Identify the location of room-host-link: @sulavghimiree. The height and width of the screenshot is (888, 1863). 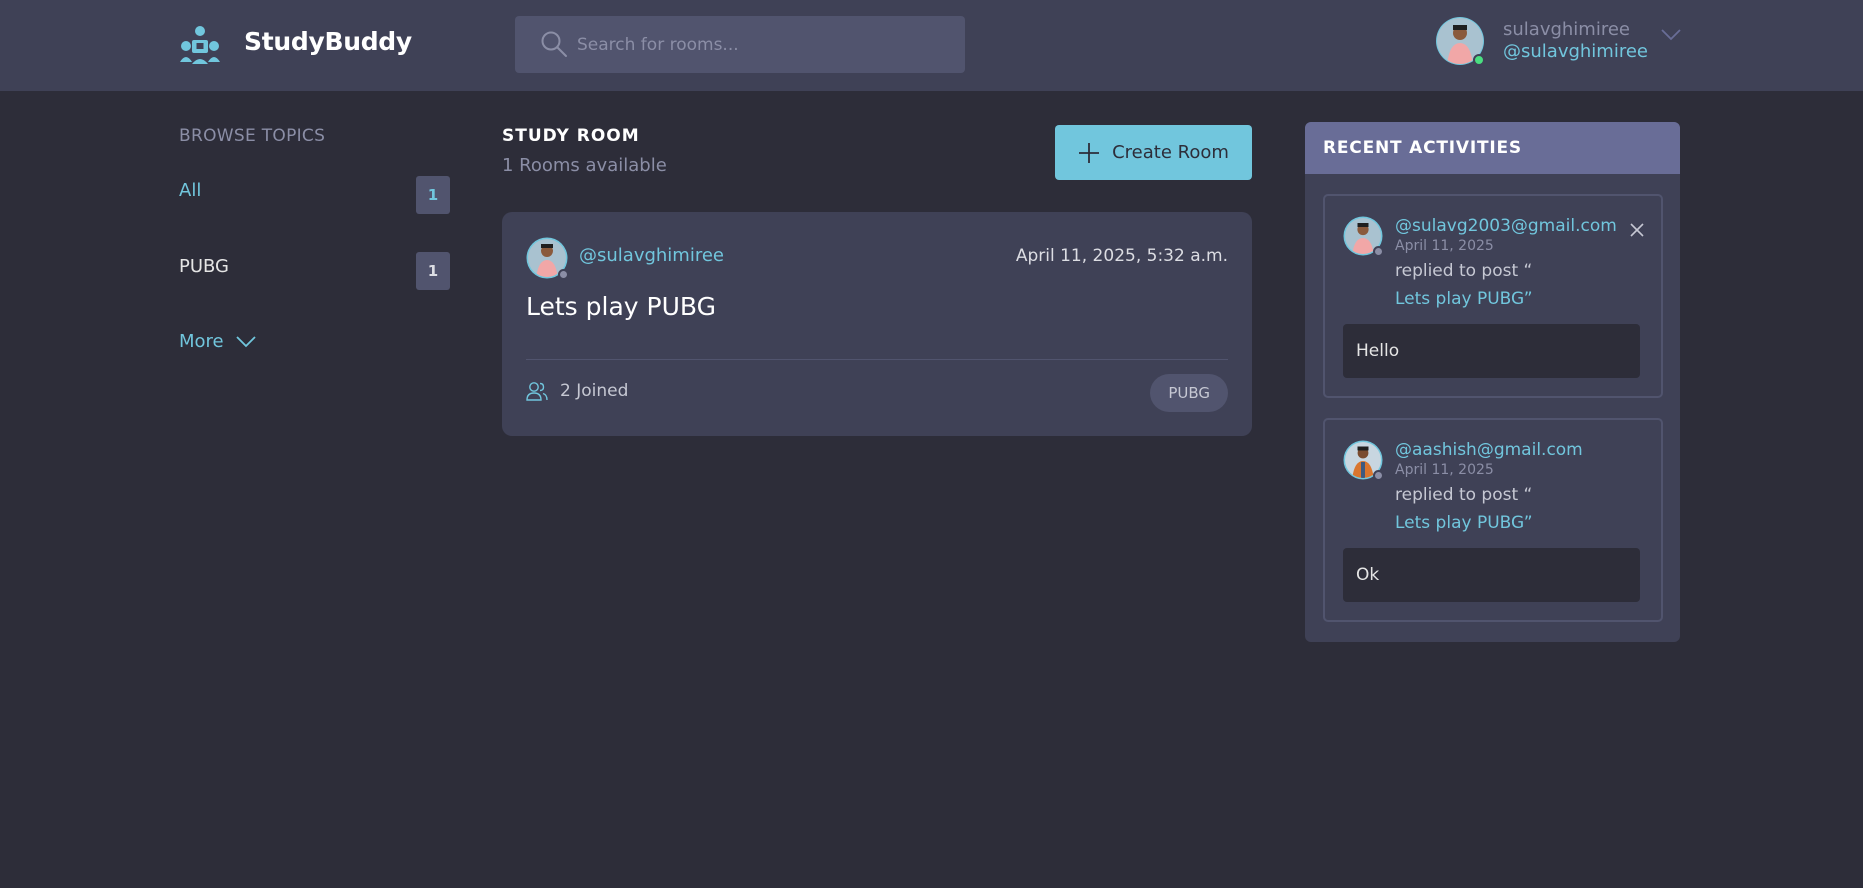
(651, 255).